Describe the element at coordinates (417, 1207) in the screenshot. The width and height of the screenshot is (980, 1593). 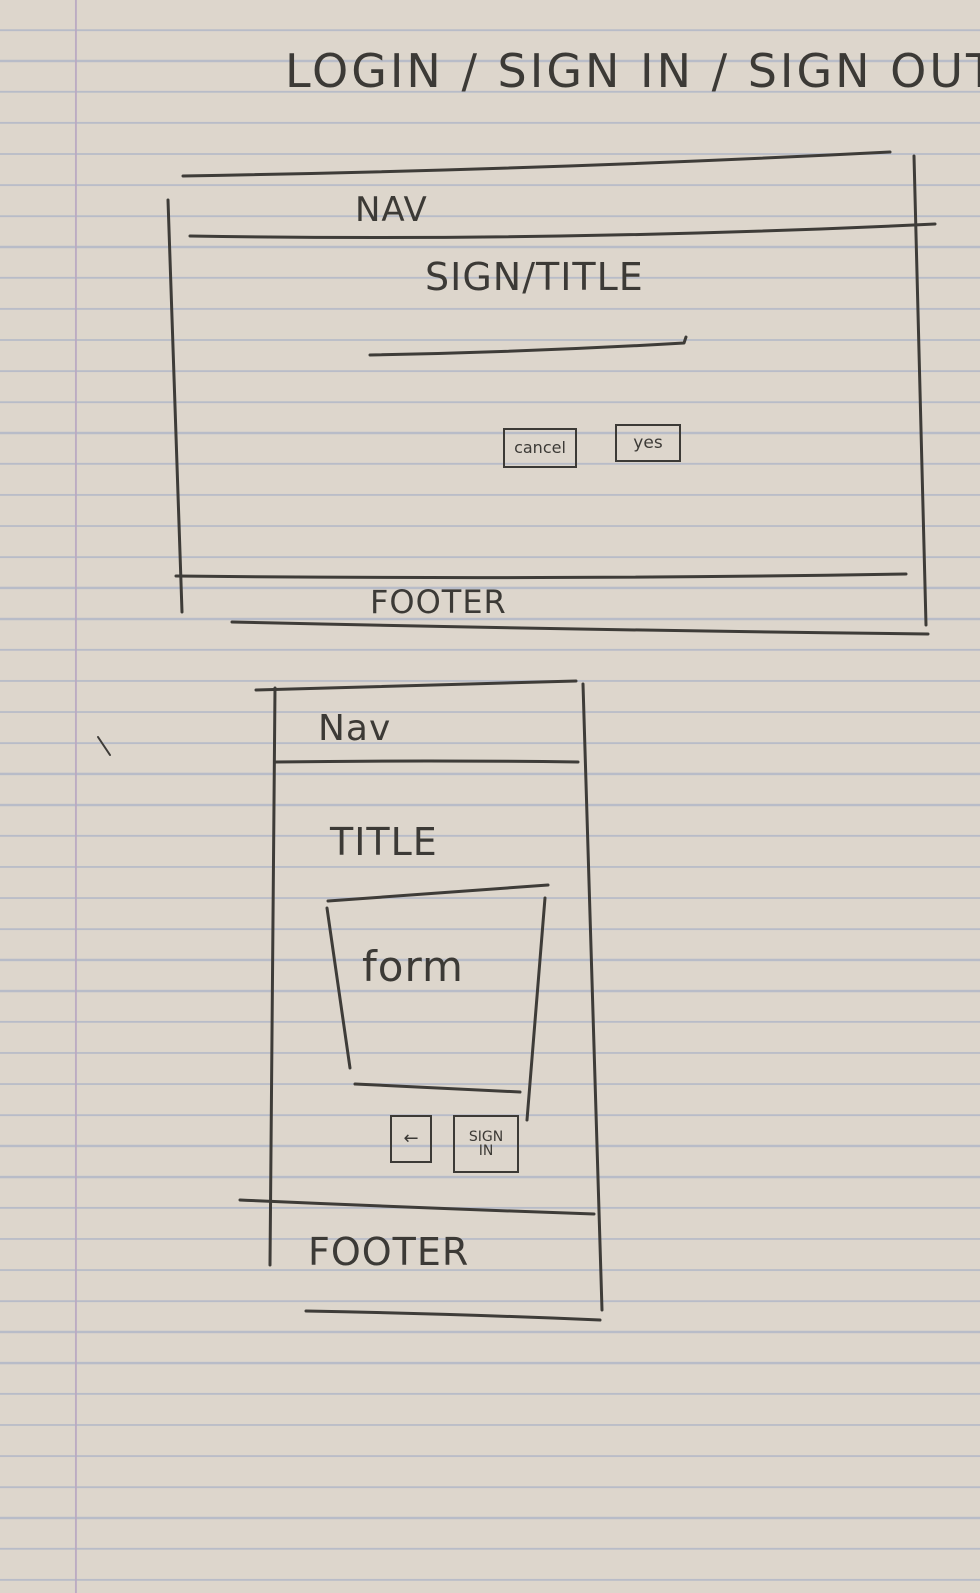
I see `mobile-footer-divider` at that location.